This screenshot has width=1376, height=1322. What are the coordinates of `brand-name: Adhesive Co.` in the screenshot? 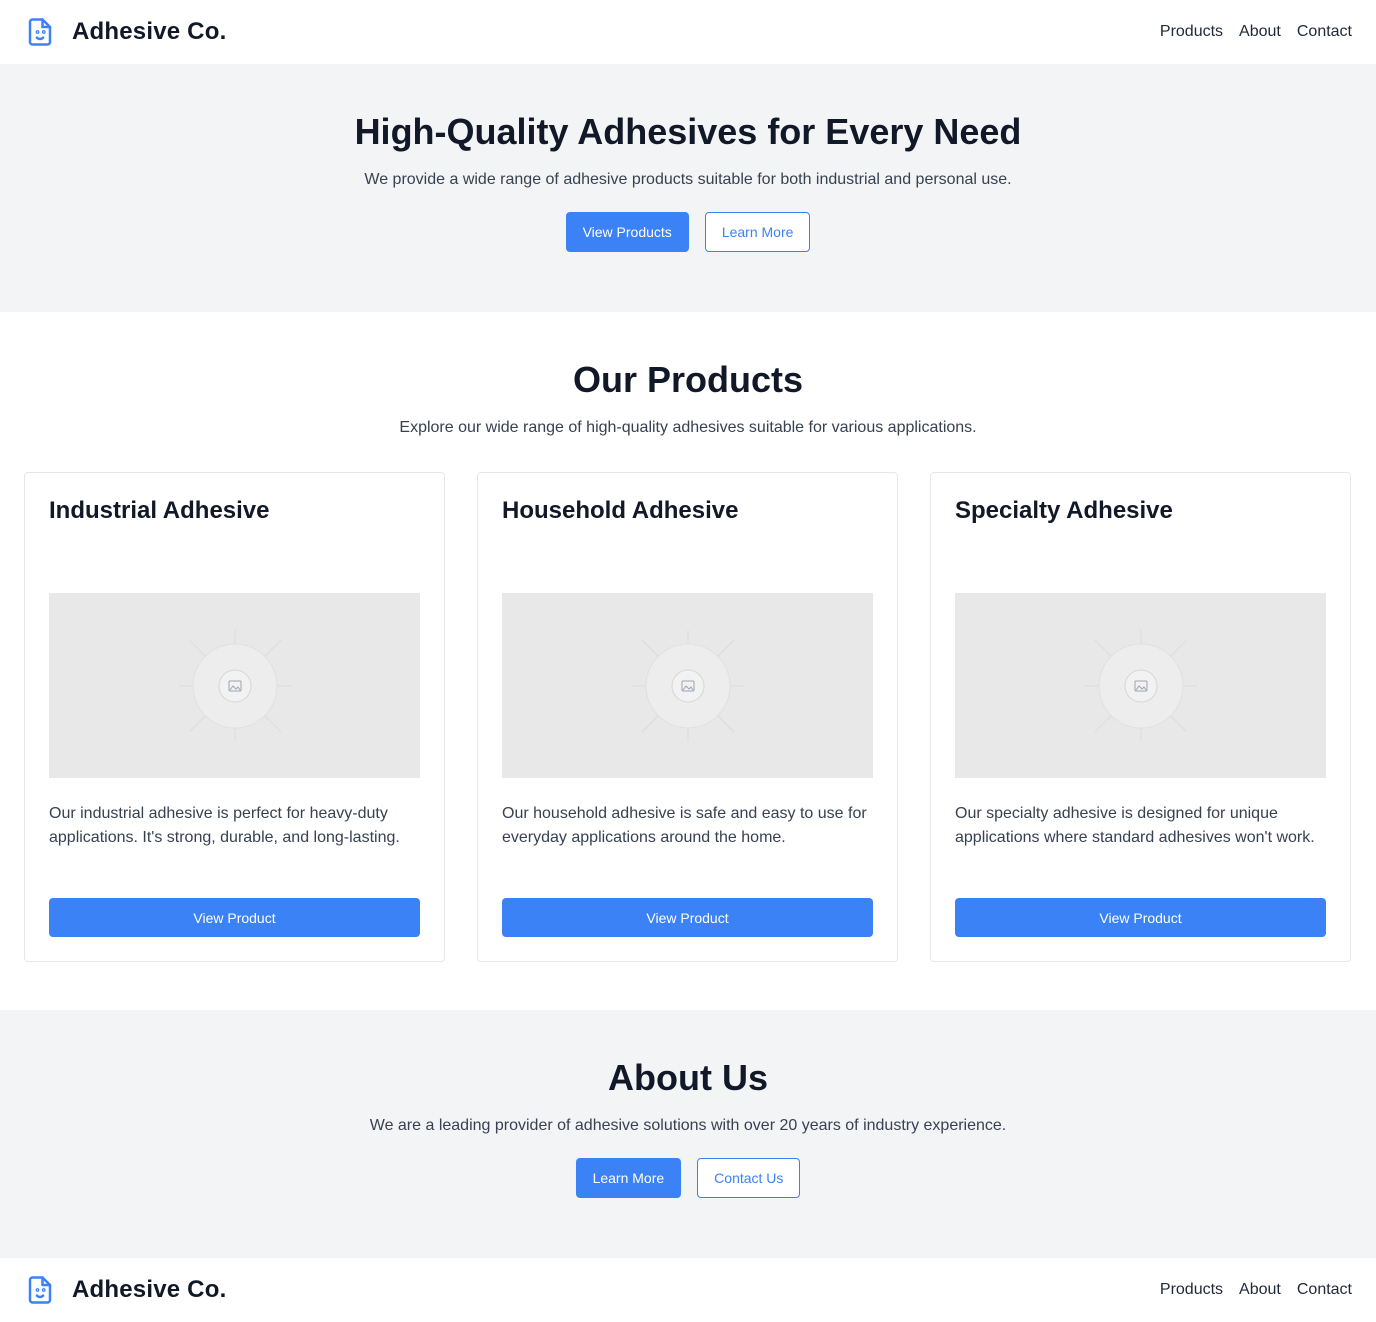 It's located at (149, 31).